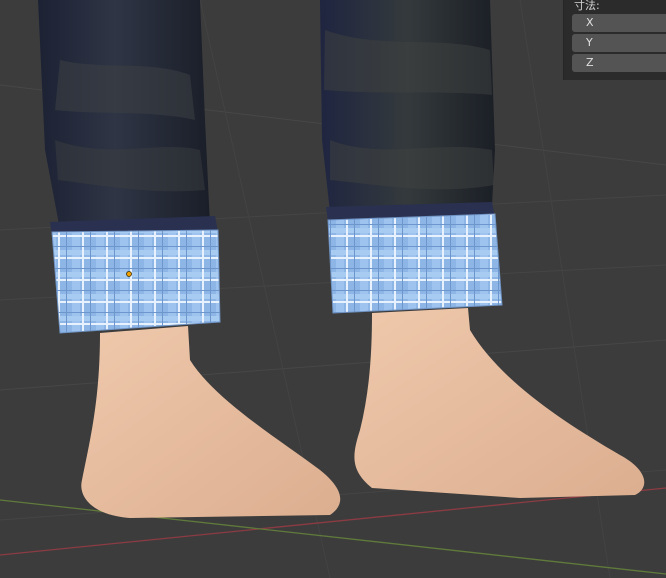  Describe the element at coordinates (129, 274) in the screenshot. I see `origin-point` at that location.